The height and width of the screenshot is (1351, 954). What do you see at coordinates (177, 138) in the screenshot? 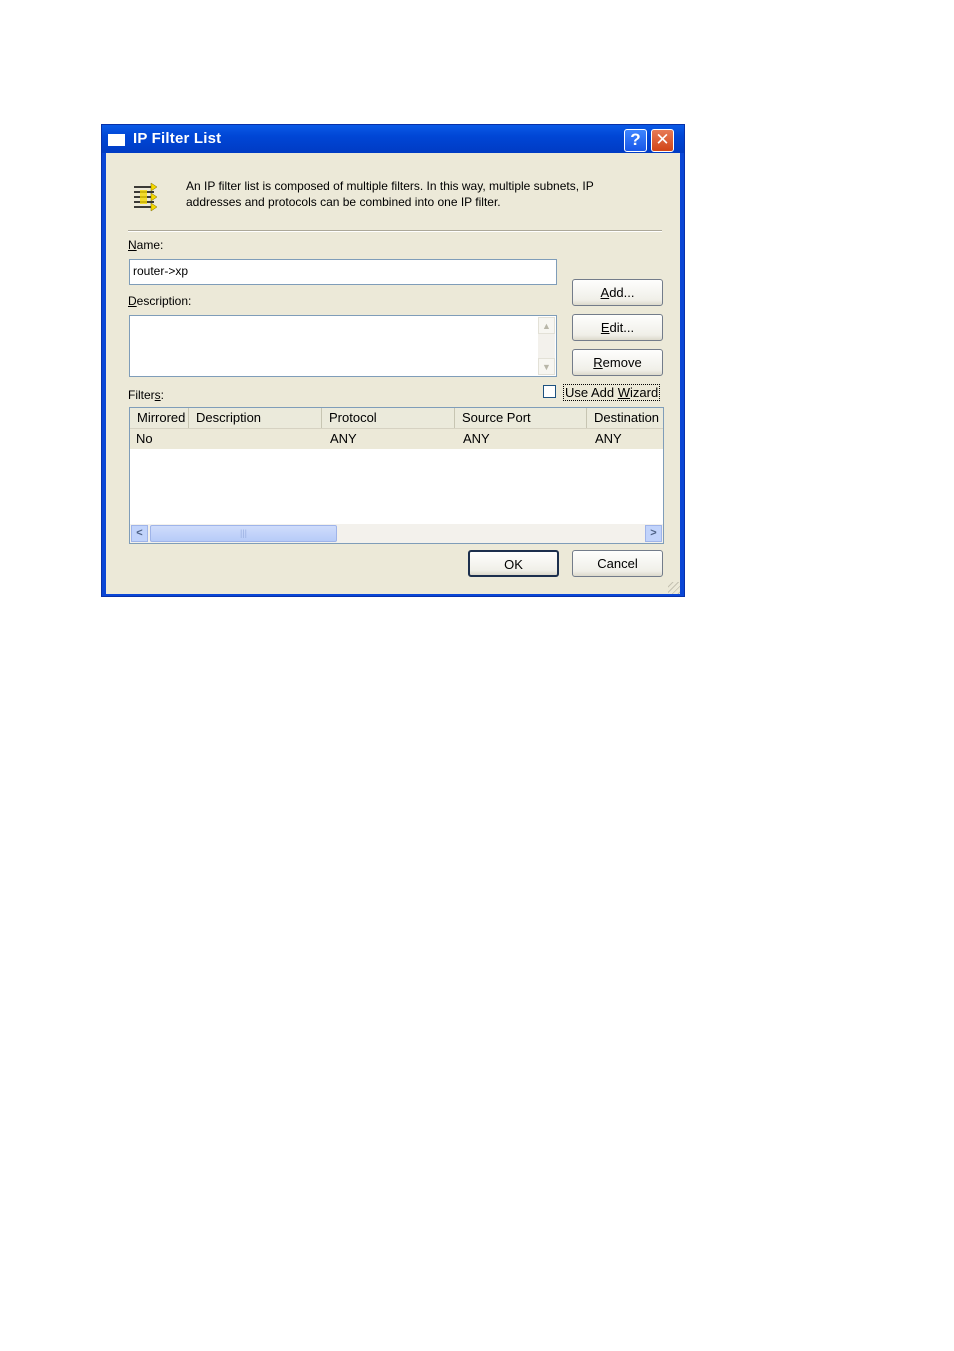
I see `window-title: IP Filter List` at bounding box center [177, 138].